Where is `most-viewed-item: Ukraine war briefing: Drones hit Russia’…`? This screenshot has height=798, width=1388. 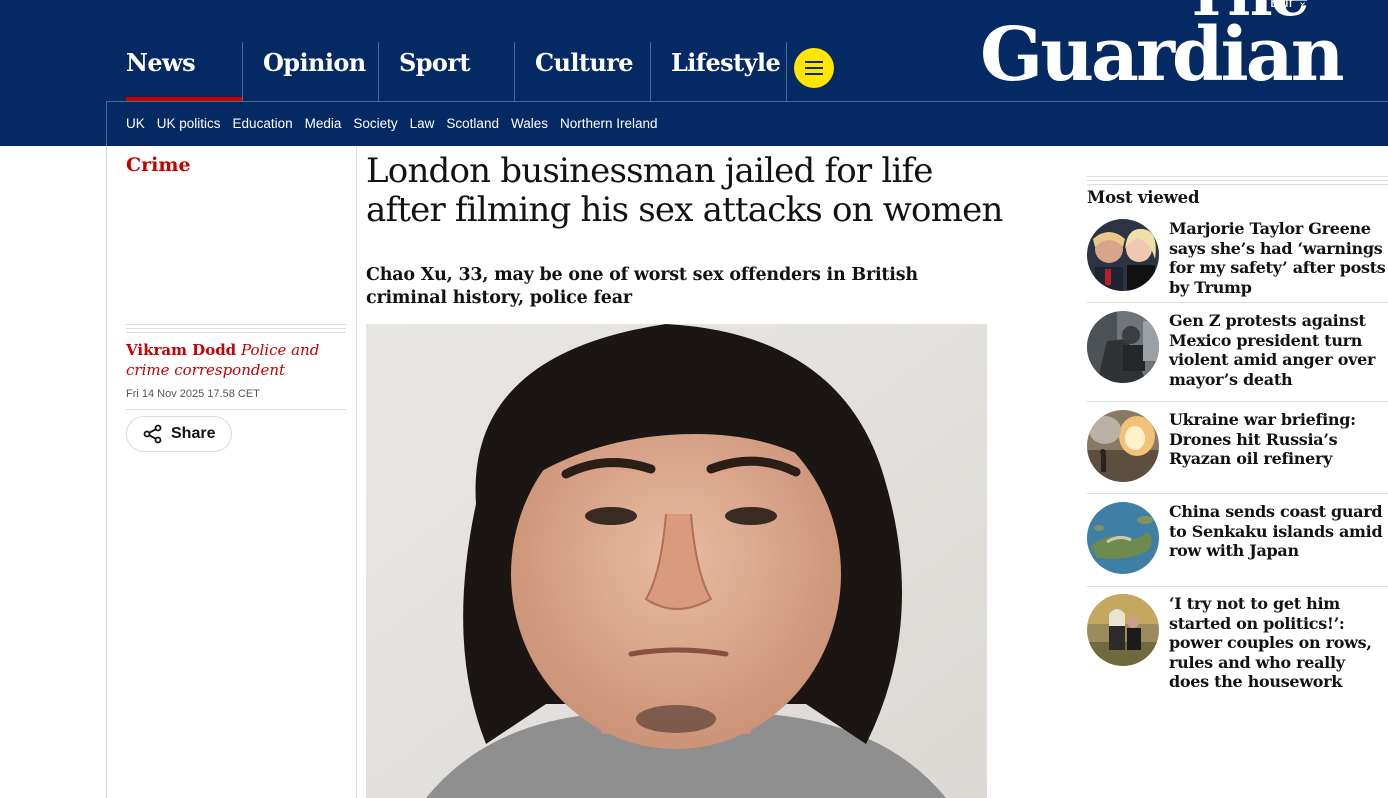 most-viewed-item: Ukraine war briefing: Drones hit Russia’… is located at coordinates (1237, 446).